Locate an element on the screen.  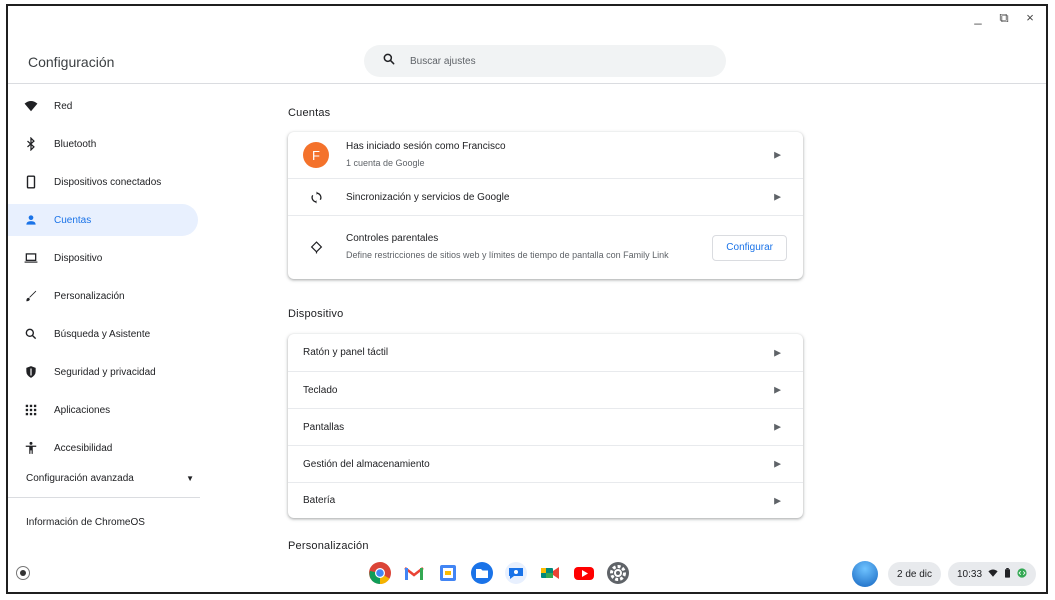
settings-icon is located at coordinates (618, 573).